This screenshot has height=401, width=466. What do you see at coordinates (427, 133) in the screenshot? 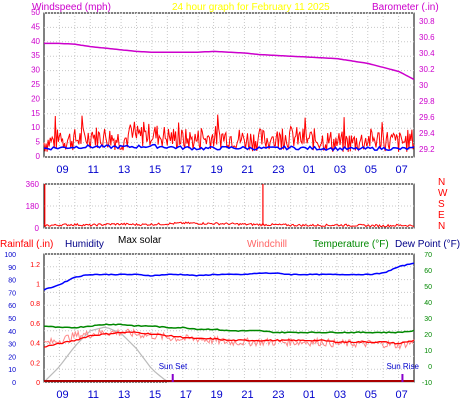
I see `y-tick-label: 29.4` at bounding box center [427, 133].